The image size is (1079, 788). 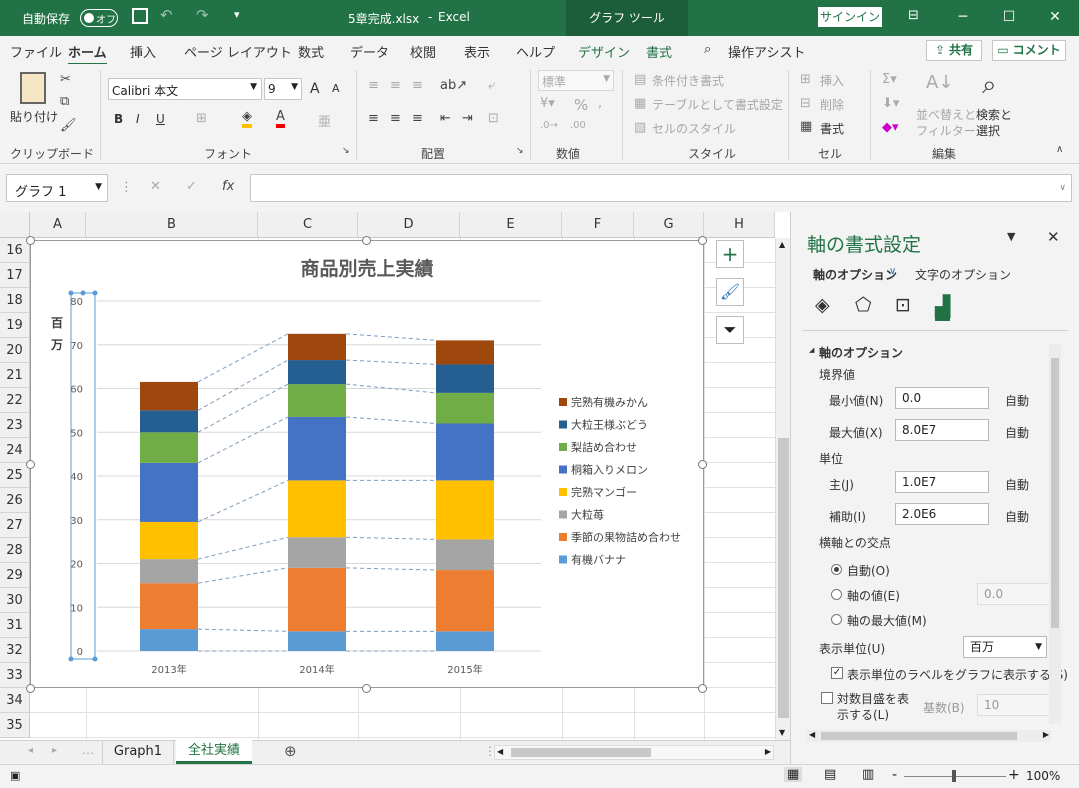 I want to click on ribbon-display-icon: ⊟, so click(x=913, y=15).